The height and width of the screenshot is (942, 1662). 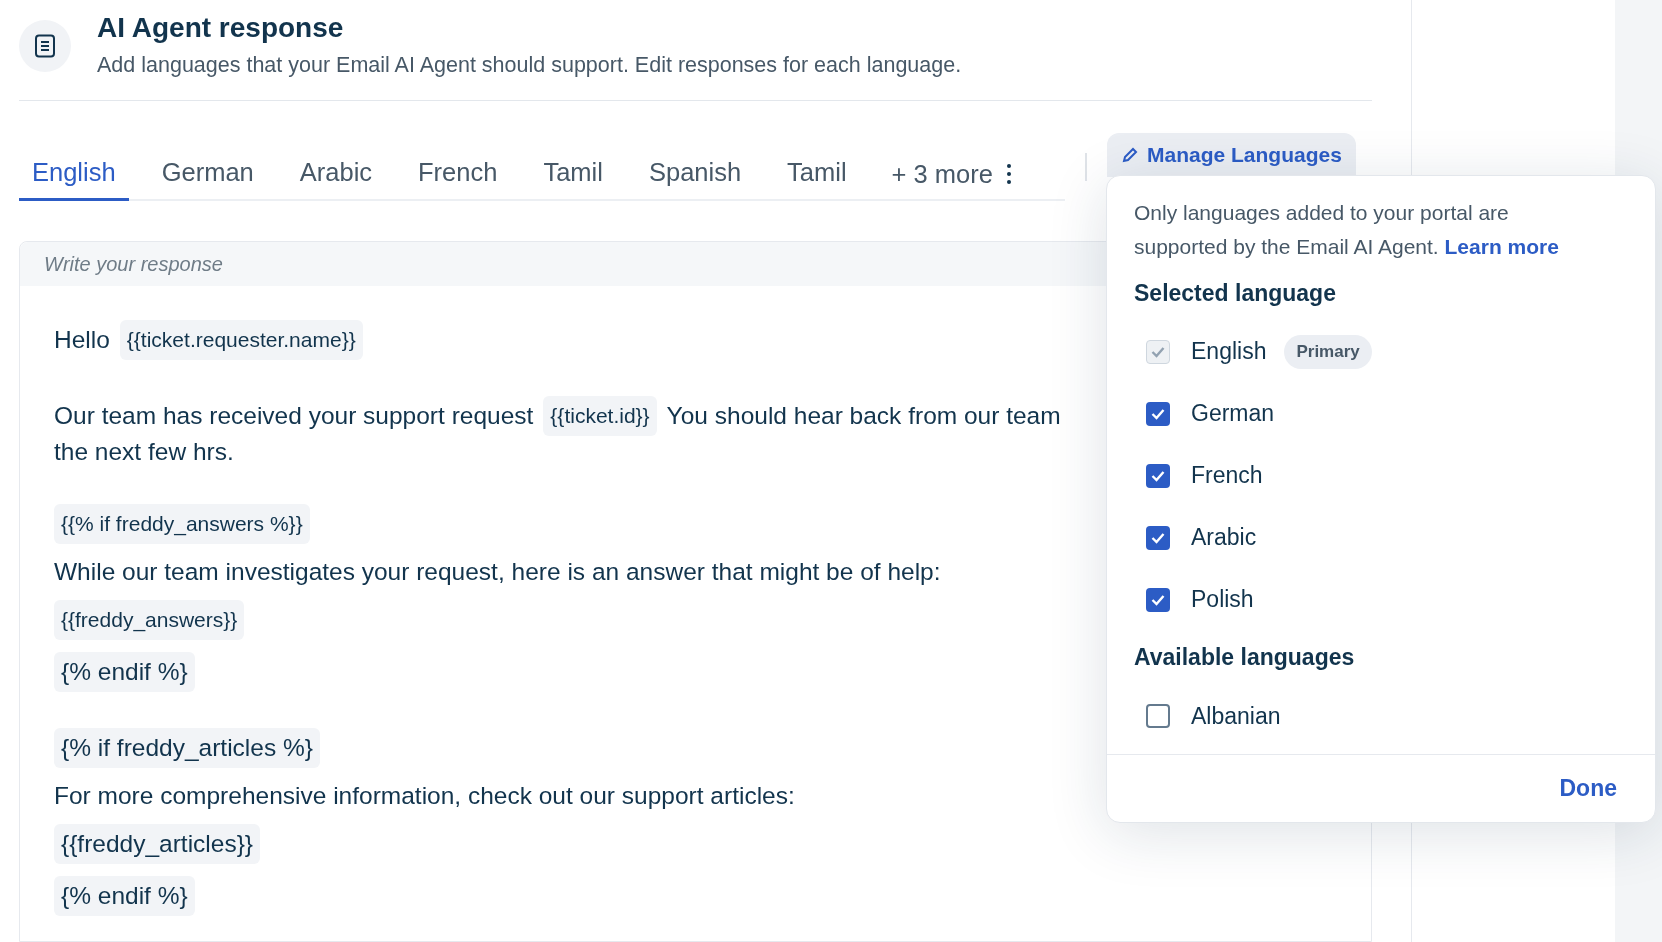 I want to click on language-label: Arabic, so click(x=1224, y=538).